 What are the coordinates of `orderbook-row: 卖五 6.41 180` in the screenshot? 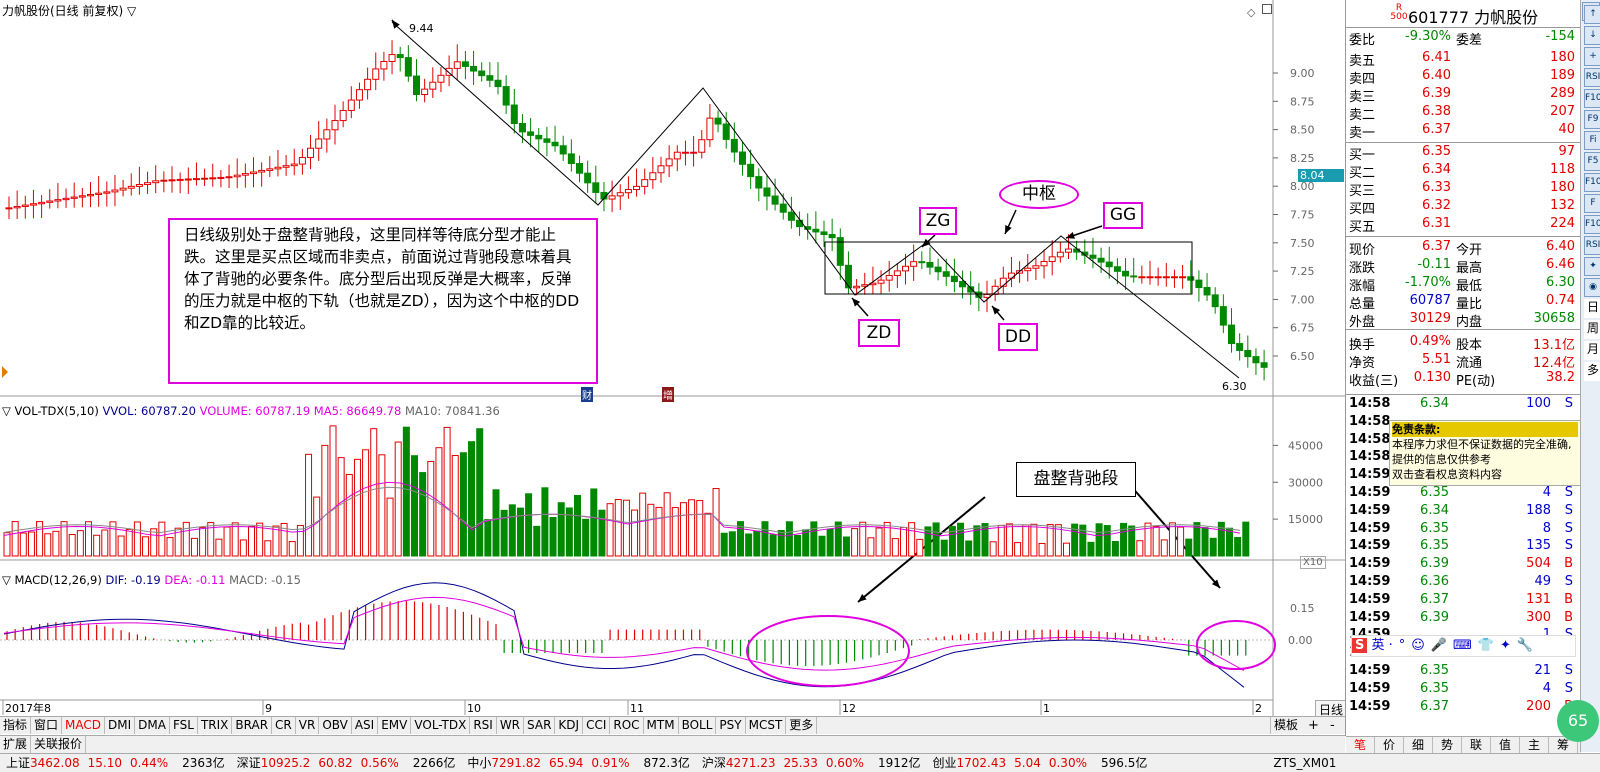 It's located at (1463, 59).